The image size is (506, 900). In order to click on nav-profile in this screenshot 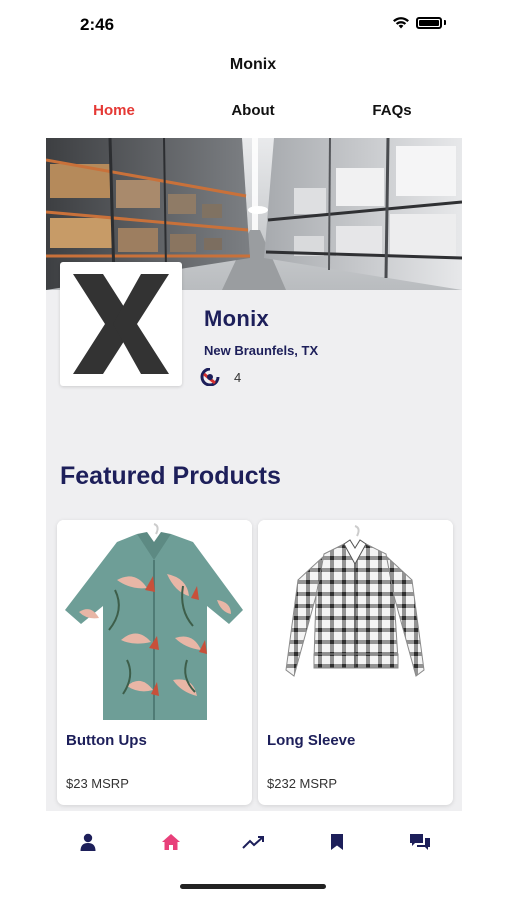, I will do `click(88, 842)`.